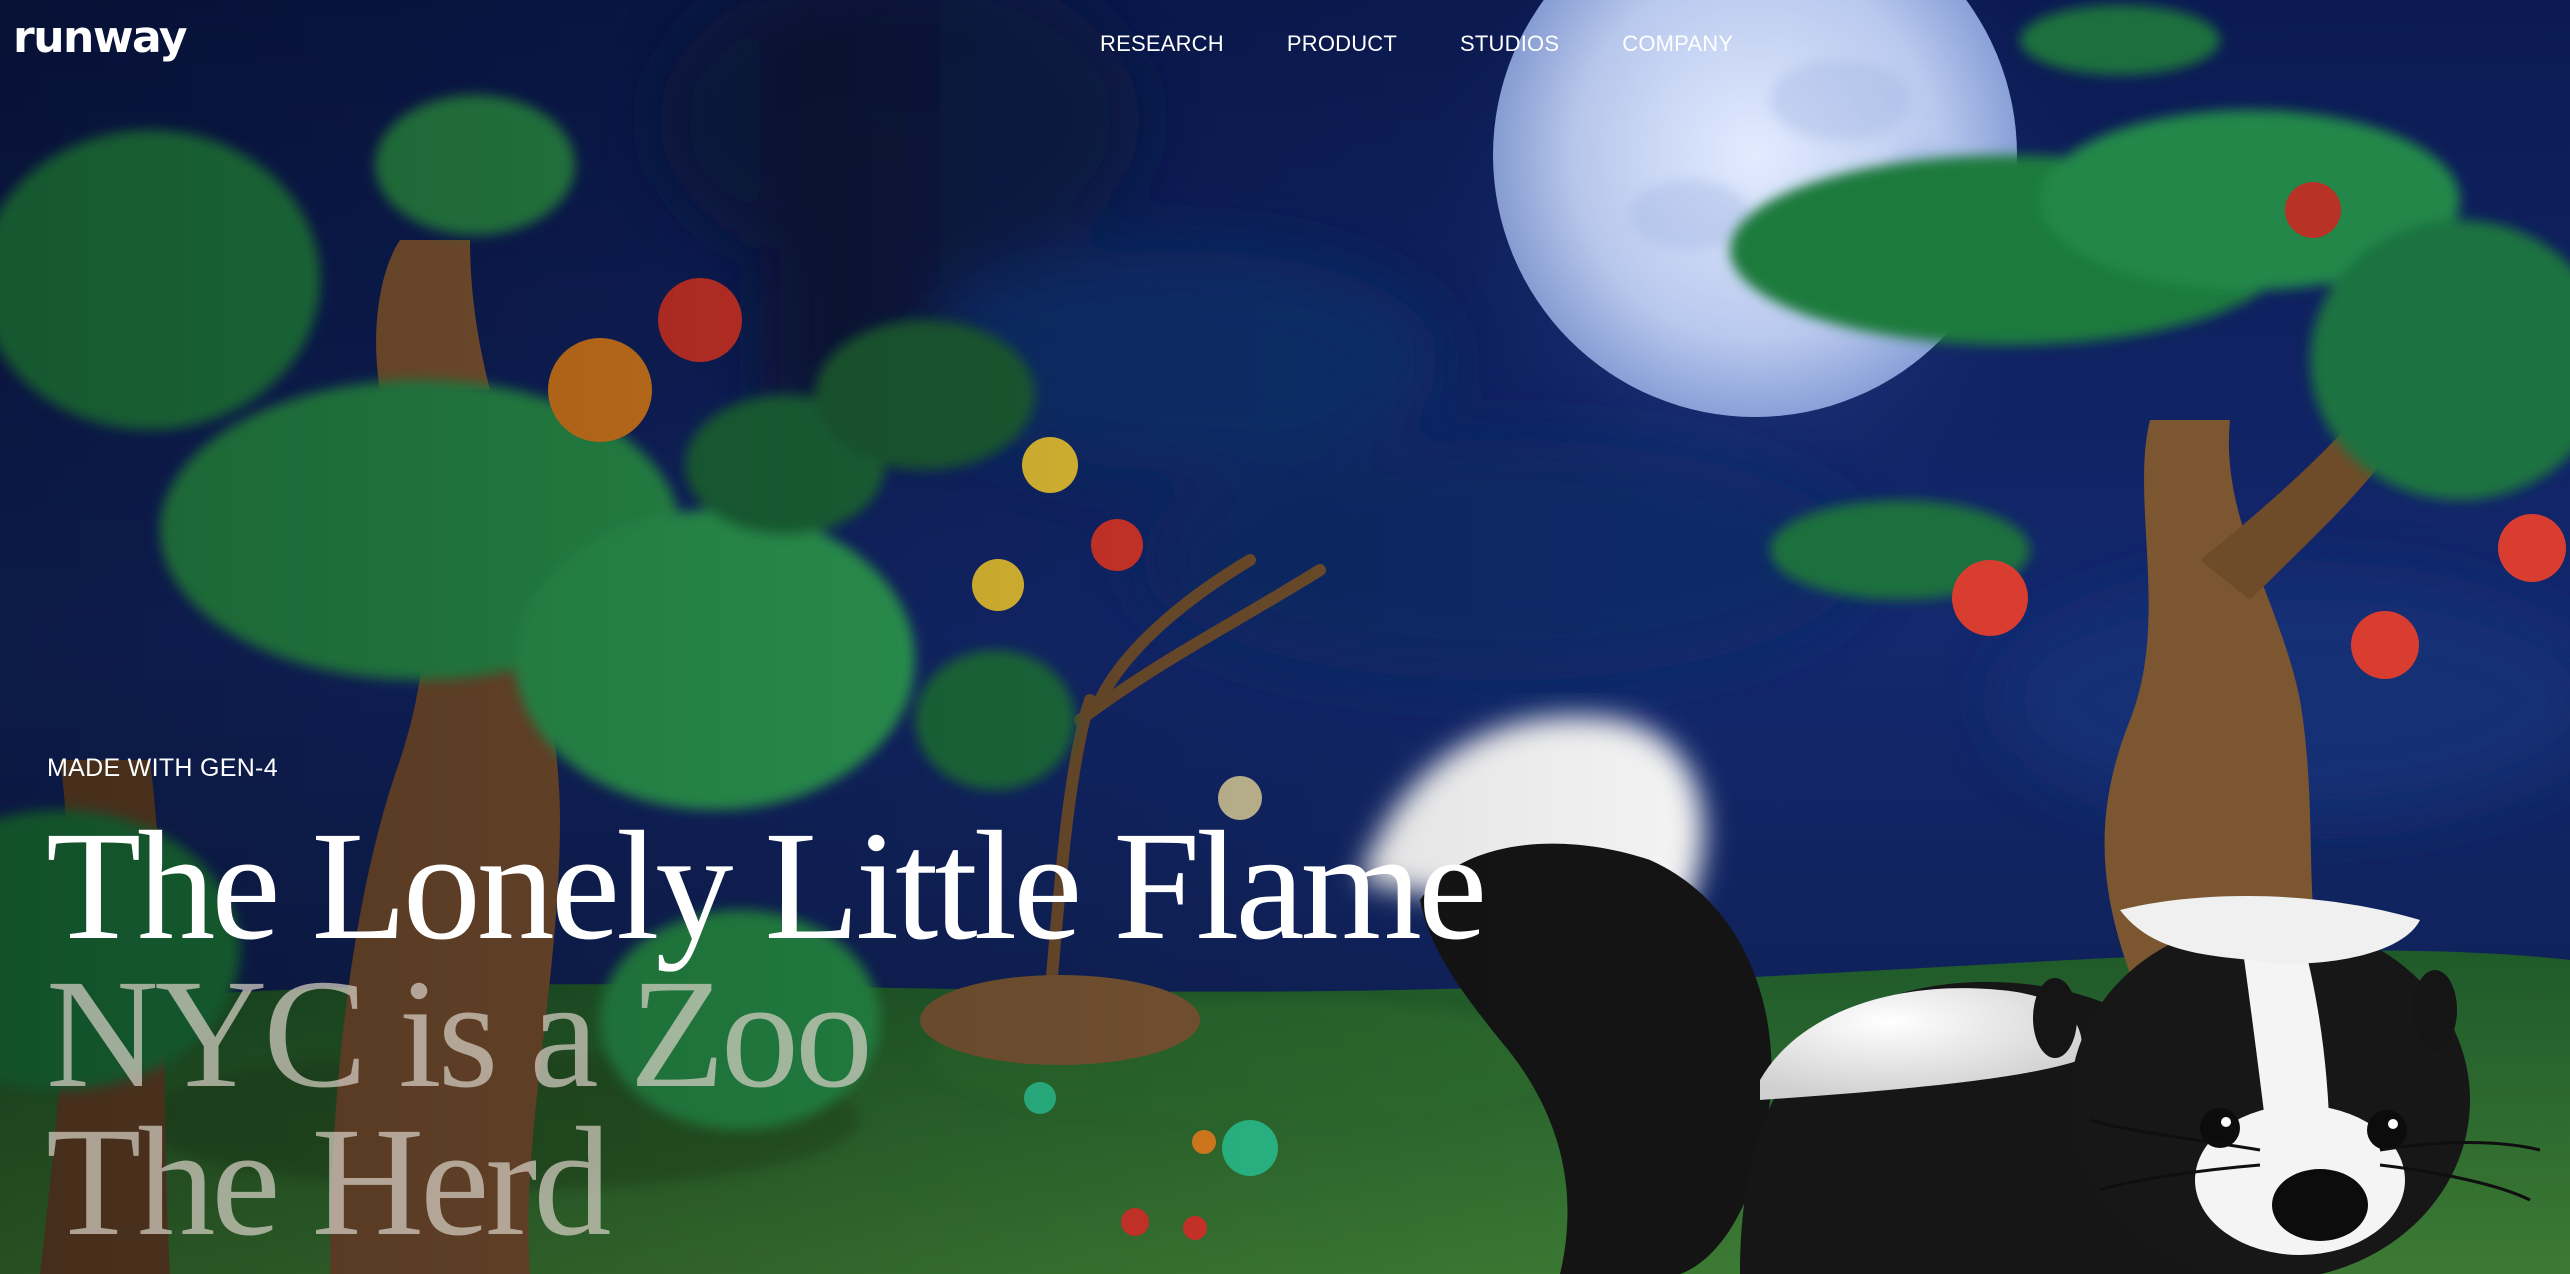 The image size is (2570, 1274). I want to click on film-title-the-herd: The Herd, so click(764, 1182).